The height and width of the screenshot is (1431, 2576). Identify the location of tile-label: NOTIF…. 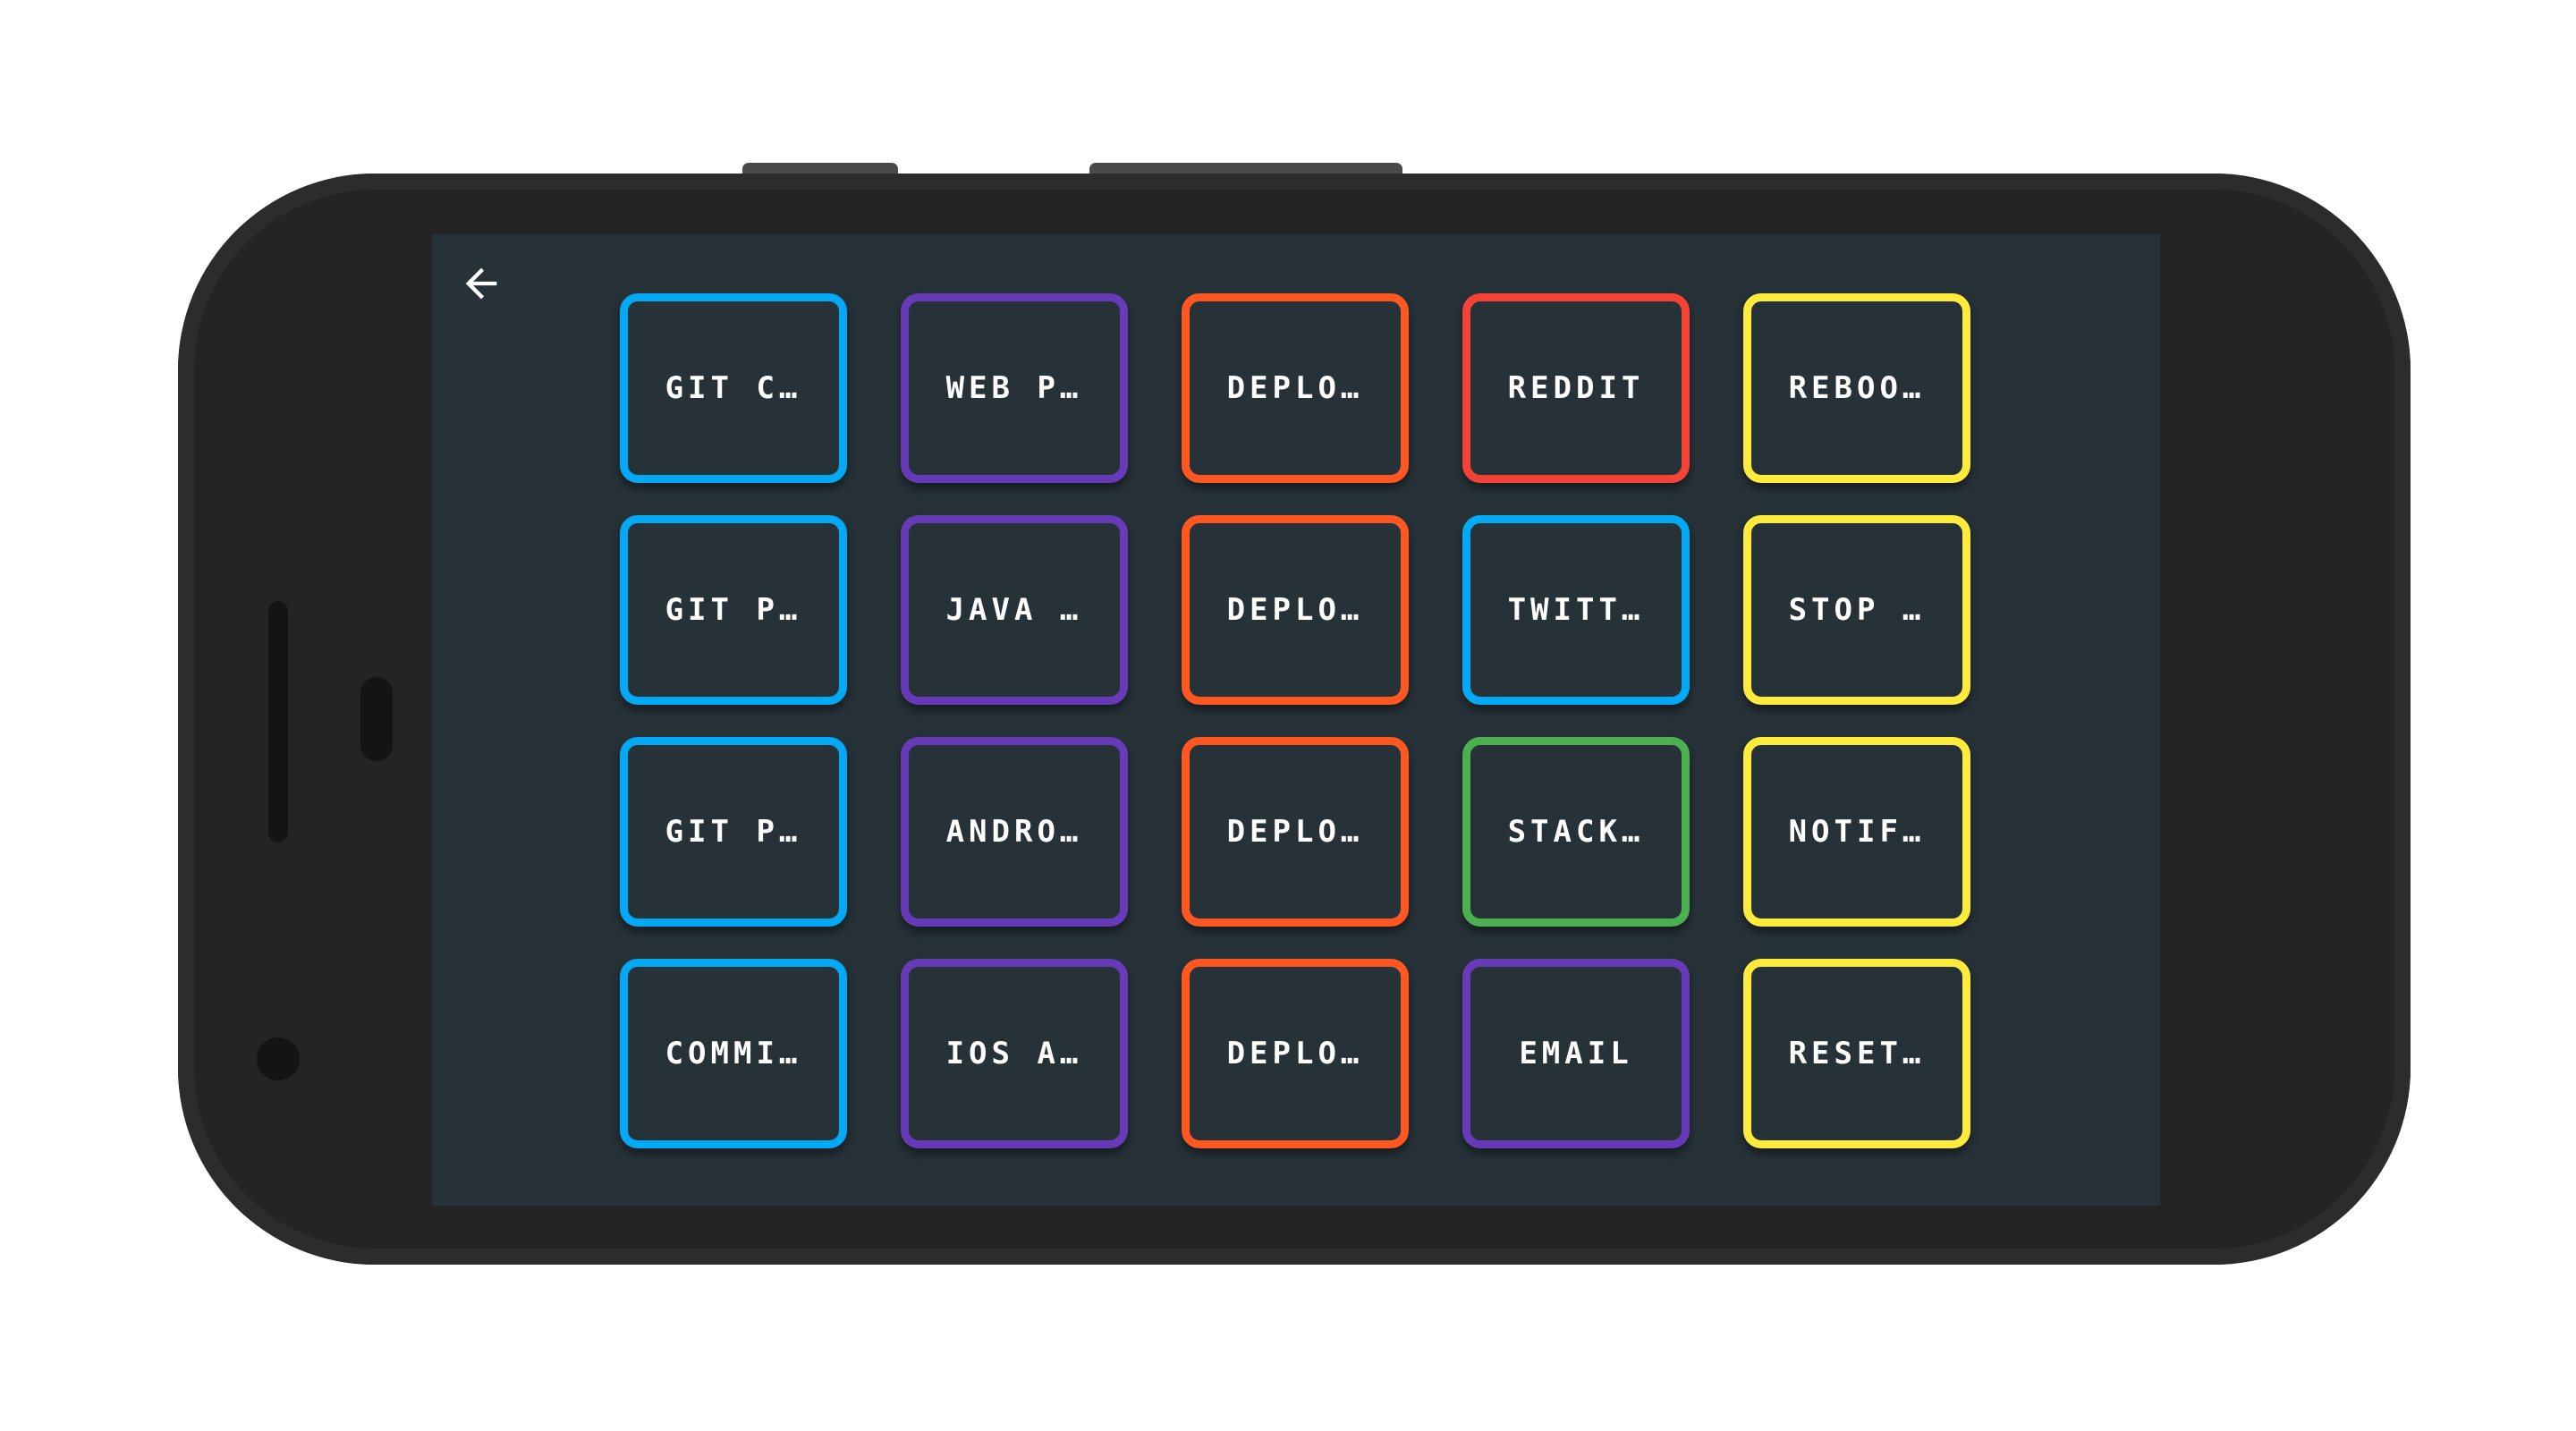
(1857, 832).